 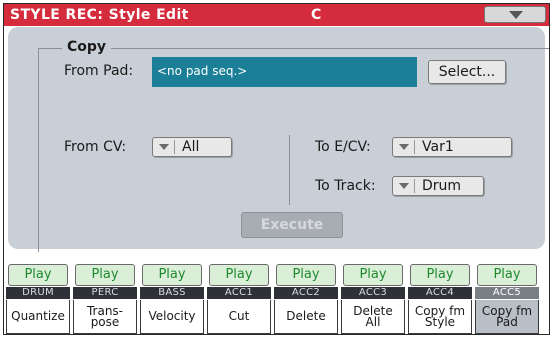 What do you see at coordinates (38, 293) in the screenshot?
I see `track-name: DRUM` at bounding box center [38, 293].